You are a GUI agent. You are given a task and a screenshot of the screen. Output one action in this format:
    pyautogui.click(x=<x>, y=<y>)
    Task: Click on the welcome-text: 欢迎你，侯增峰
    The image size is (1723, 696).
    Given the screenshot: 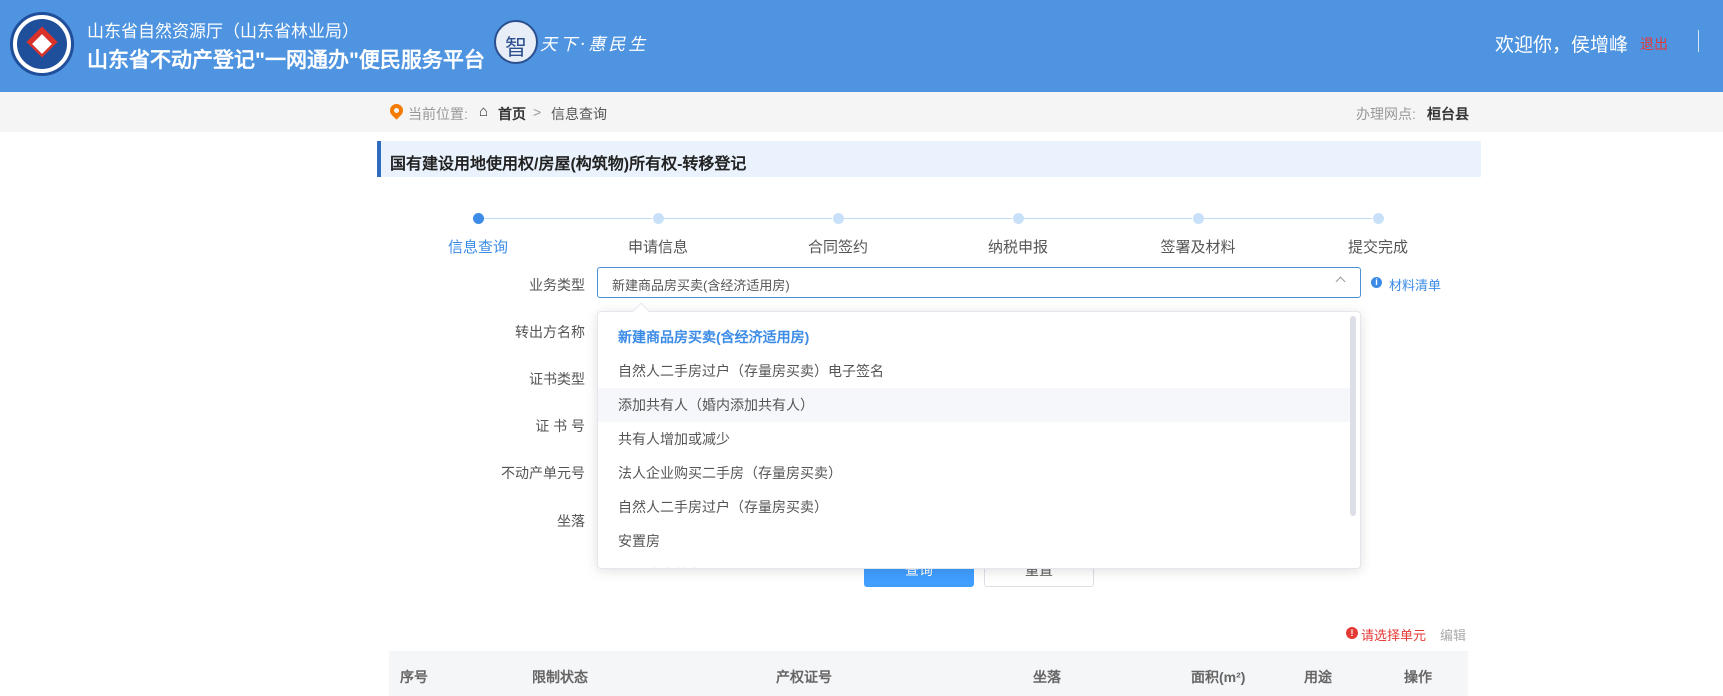 What is the action you would take?
    pyautogui.click(x=1562, y=45)
    